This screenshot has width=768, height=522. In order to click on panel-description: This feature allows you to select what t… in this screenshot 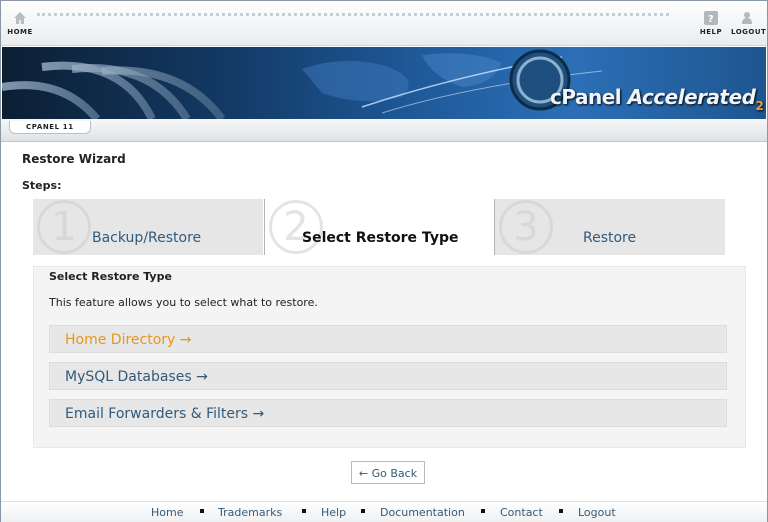, I will do `click(183, 302)`.